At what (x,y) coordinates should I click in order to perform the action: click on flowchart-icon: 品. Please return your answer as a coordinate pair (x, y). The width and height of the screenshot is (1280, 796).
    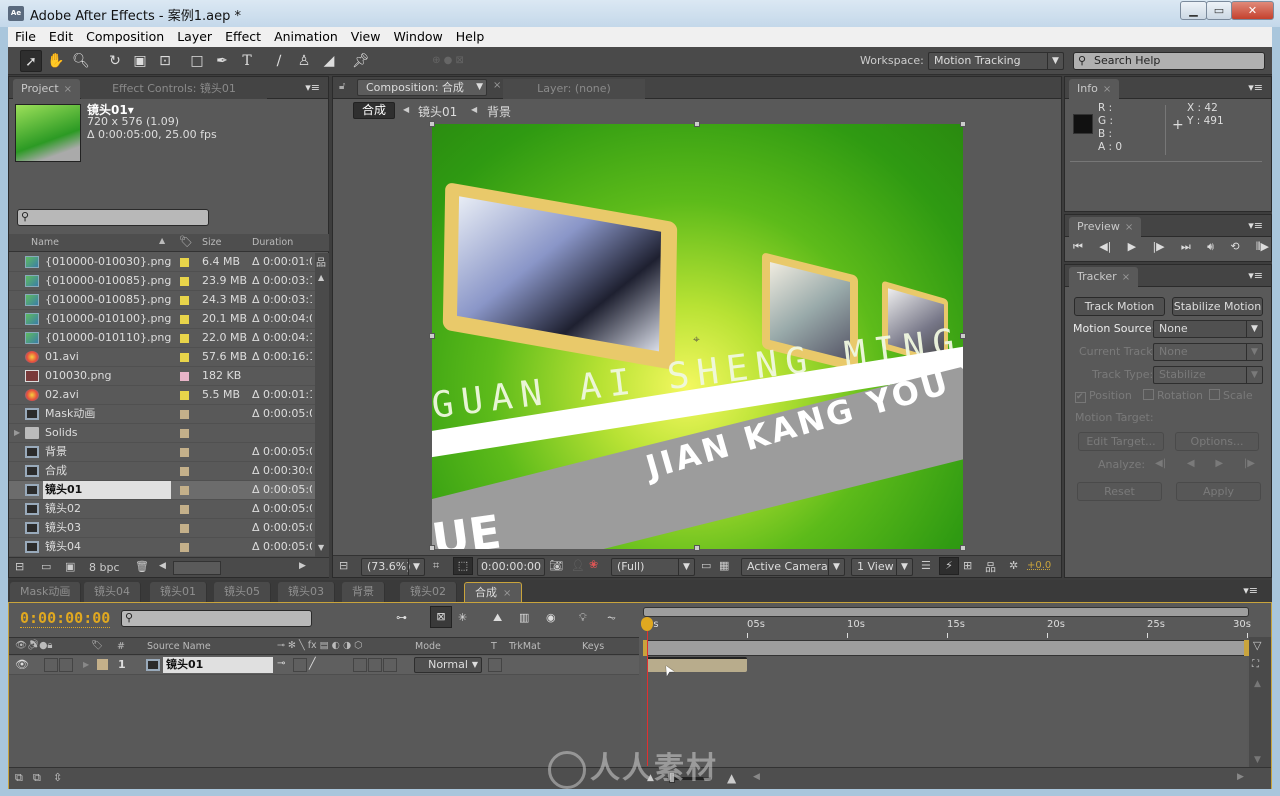
    Looking at the image, I should click on (990, 567).